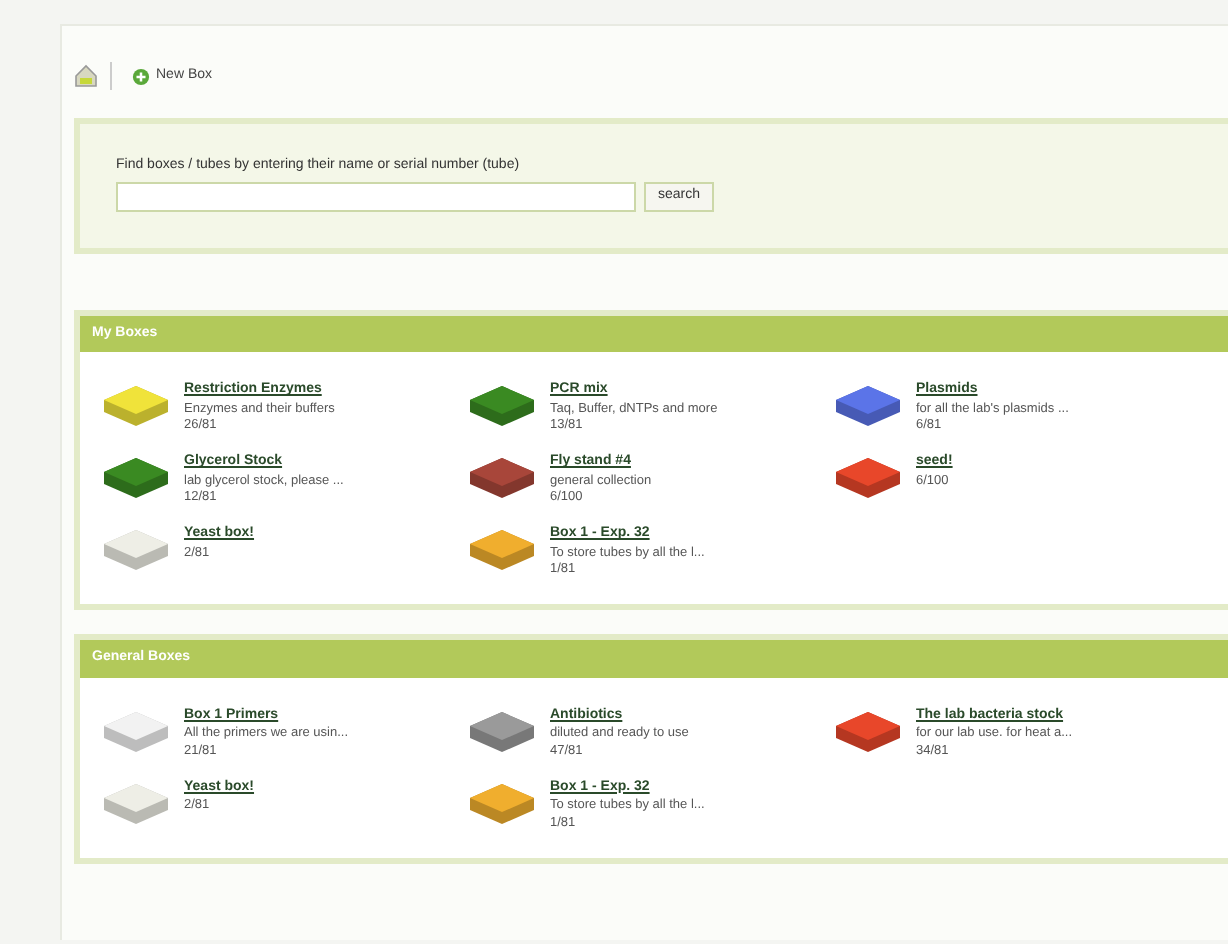  Describe the element at coordinates (86, 76) in the screenshot. I see `home-icon` at that location.